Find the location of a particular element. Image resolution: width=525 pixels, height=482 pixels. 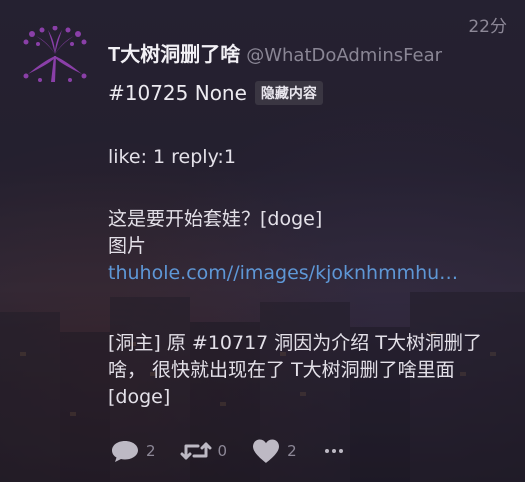

speech-bubble-icon is located at coordinates (125, 451).